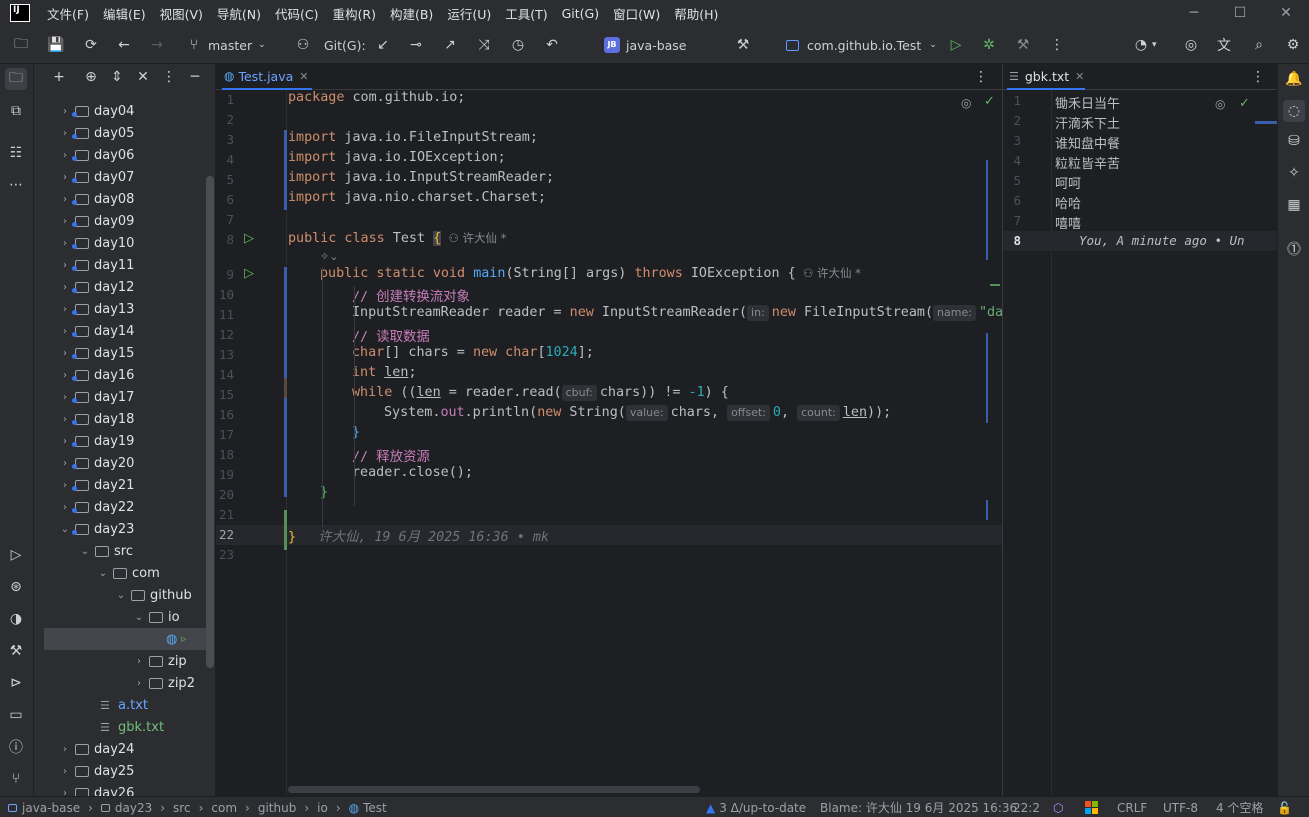 The image size is (1309, 817). What do you see at coordinates (484, 45) in the screenshot?
I see `git-merge-icon: ⤨` at bounding box center [484, 45].